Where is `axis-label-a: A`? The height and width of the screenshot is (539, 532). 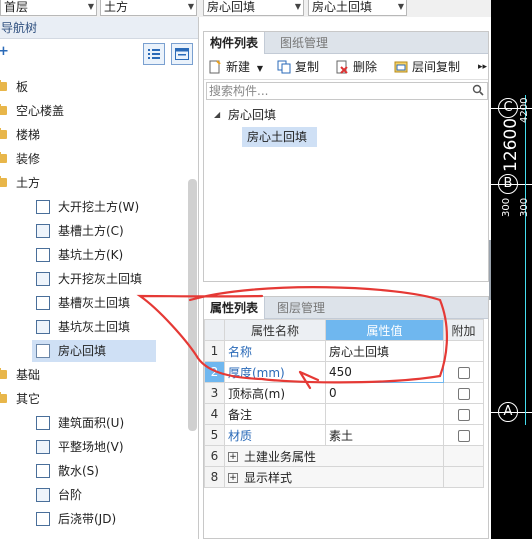
axis-label-a: A is located at coordinates (508, 412).